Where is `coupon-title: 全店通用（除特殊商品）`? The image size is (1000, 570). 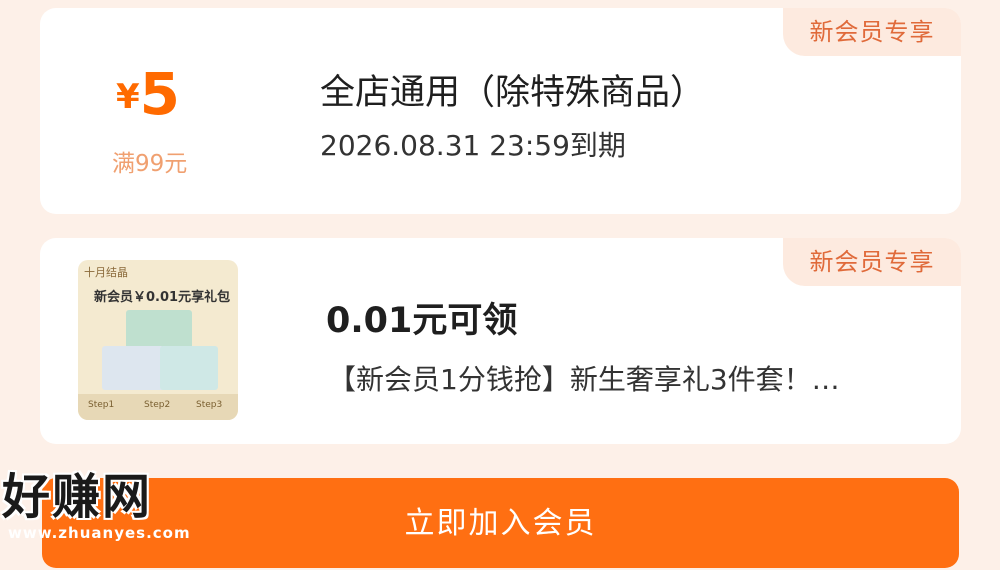 coupon-title: 全店通用（除特殊商品） is located at coordinates (513, 93).